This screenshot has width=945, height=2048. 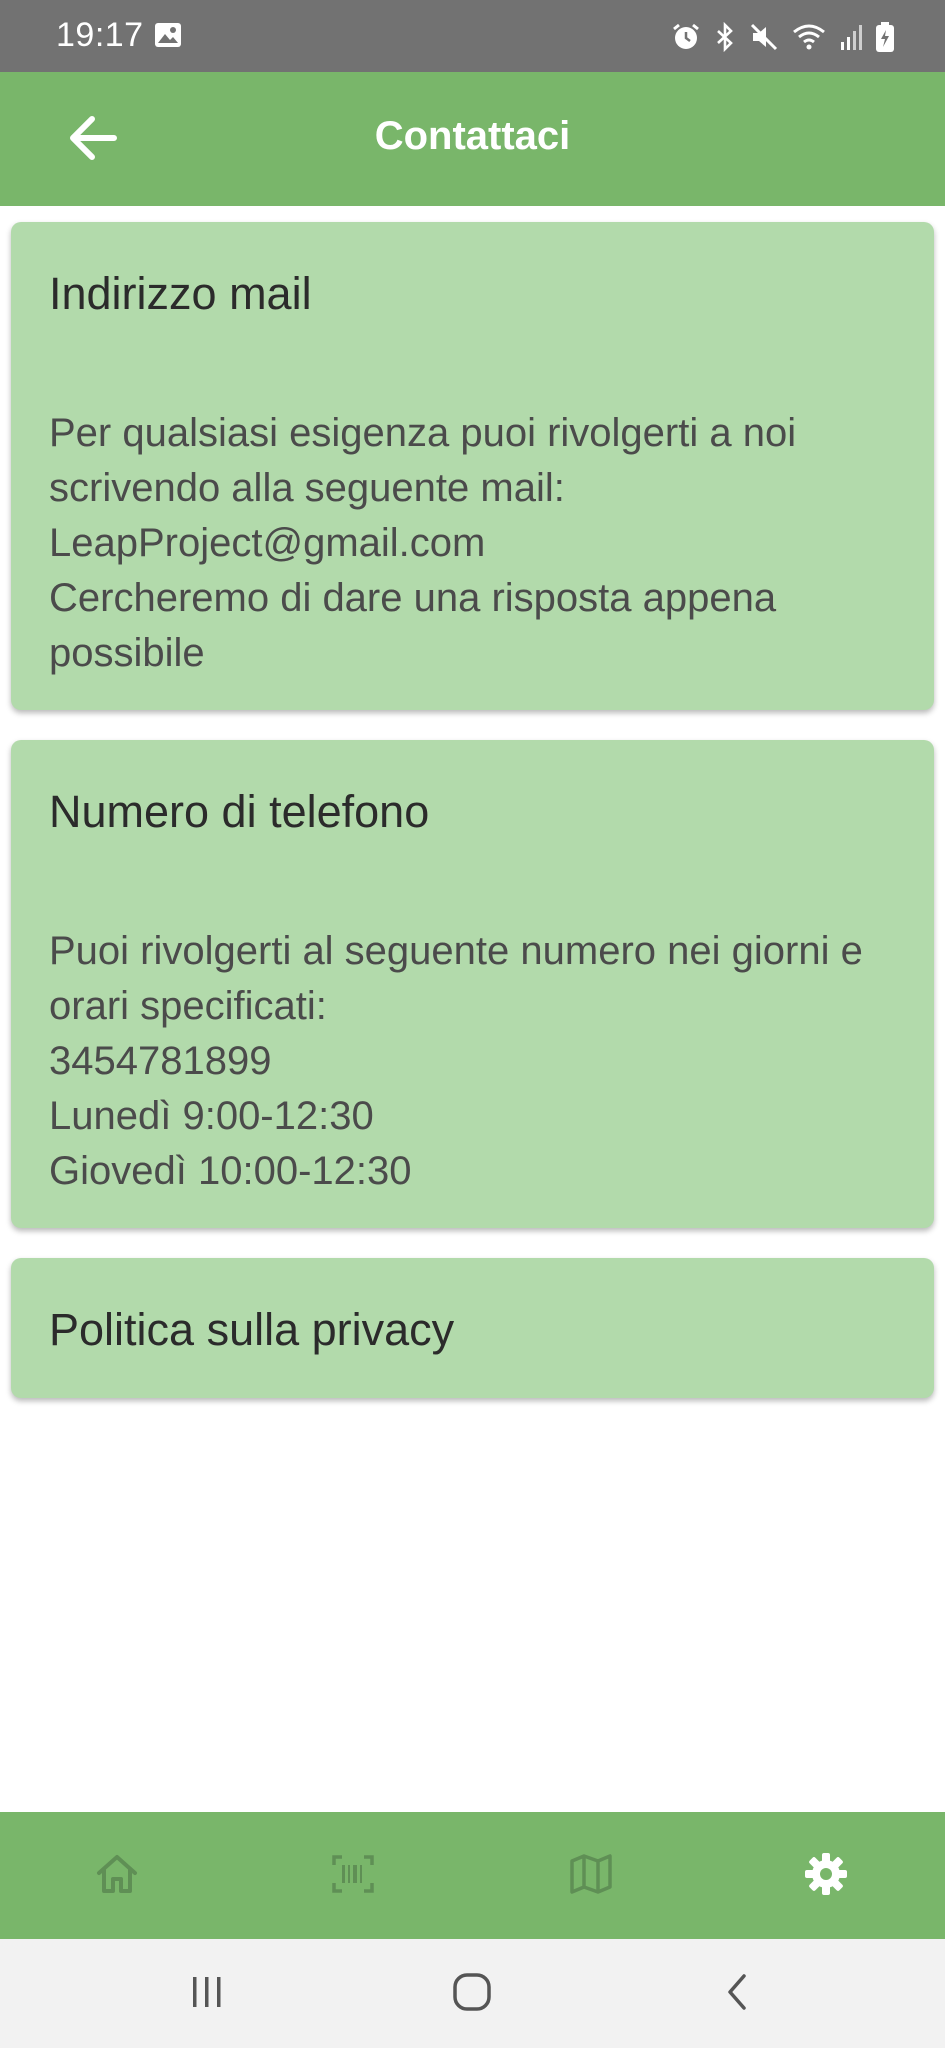 I want to click on privacy-policy-card: Politica sulla privacy, so click(x=472, y=1328).